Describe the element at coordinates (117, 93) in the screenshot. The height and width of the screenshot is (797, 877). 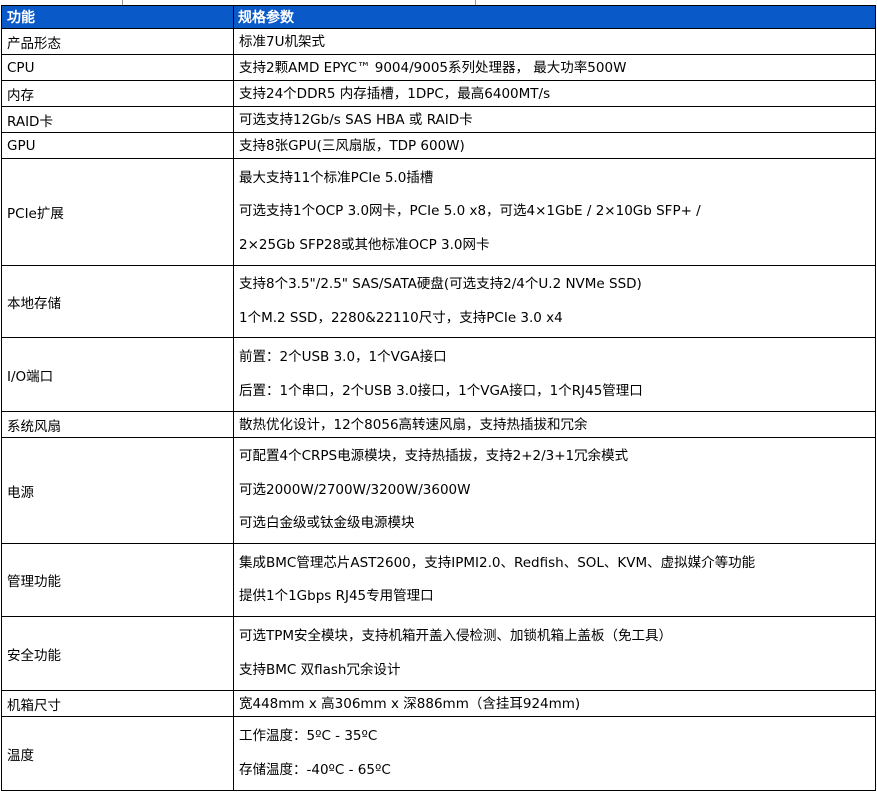
I see `row-label: 内存` at that location.